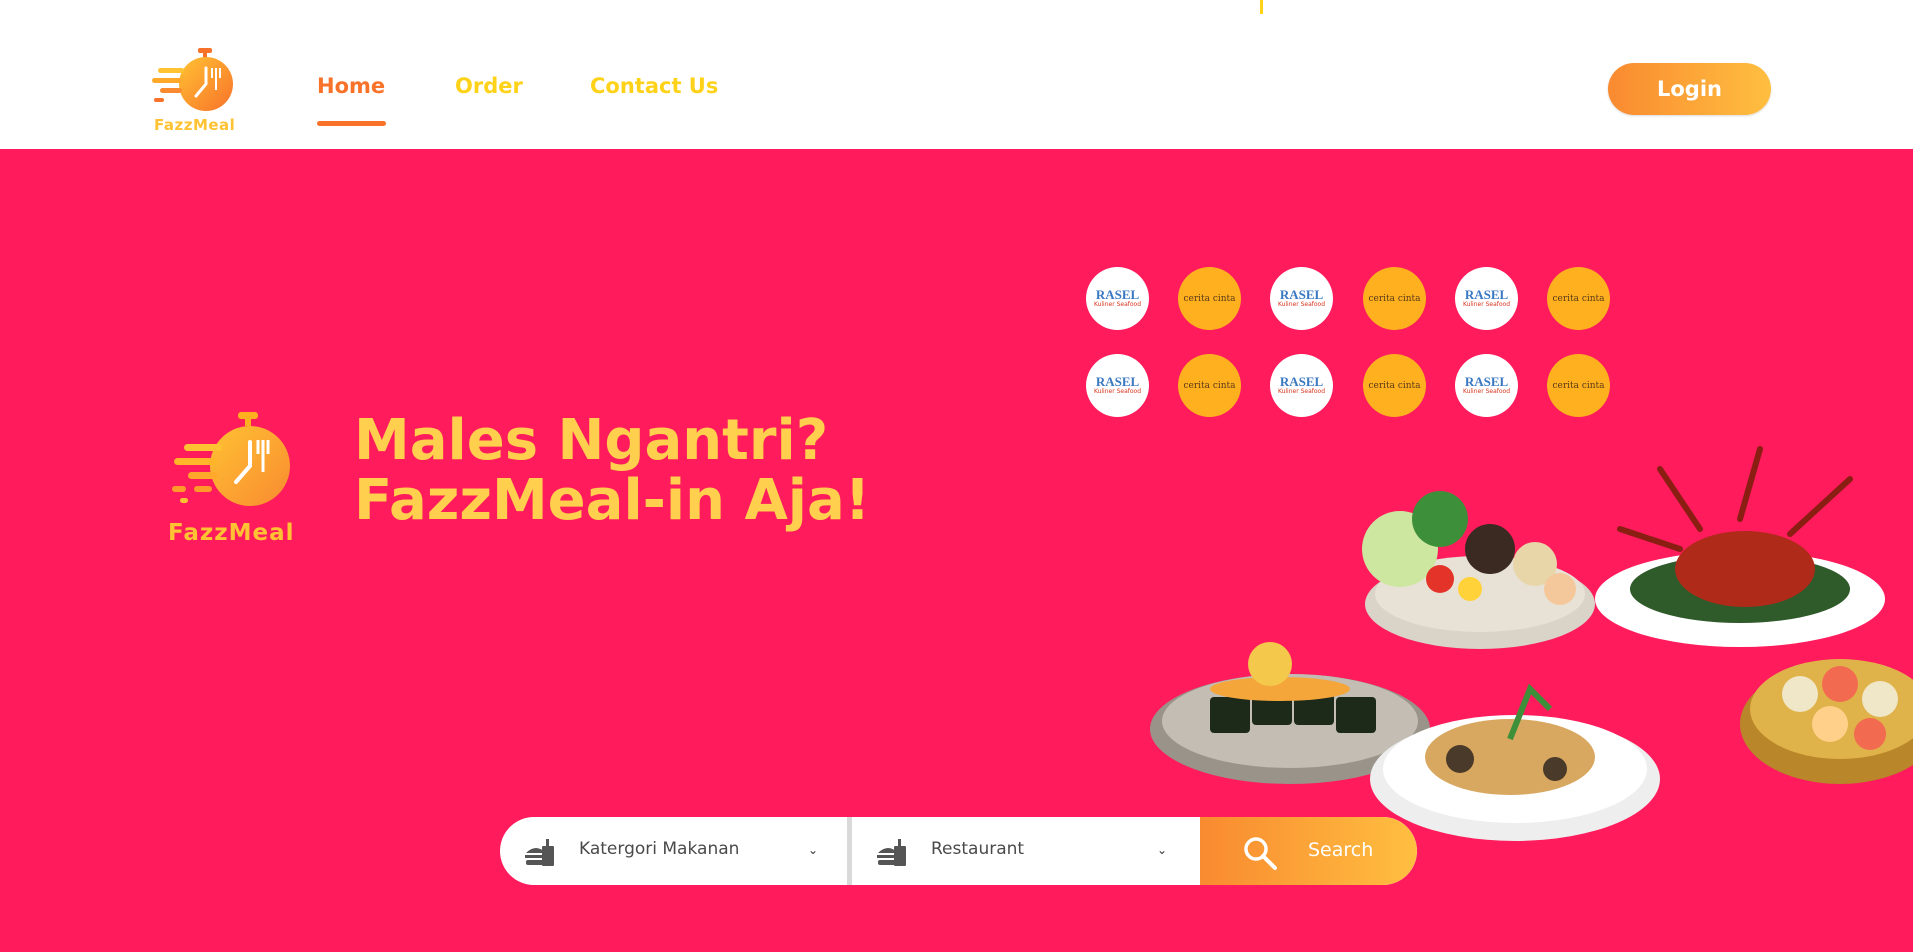 This screenshot has width=1913, height=952. I want to click on hero-brand-logo: FazzMeal, so click(238, 478).